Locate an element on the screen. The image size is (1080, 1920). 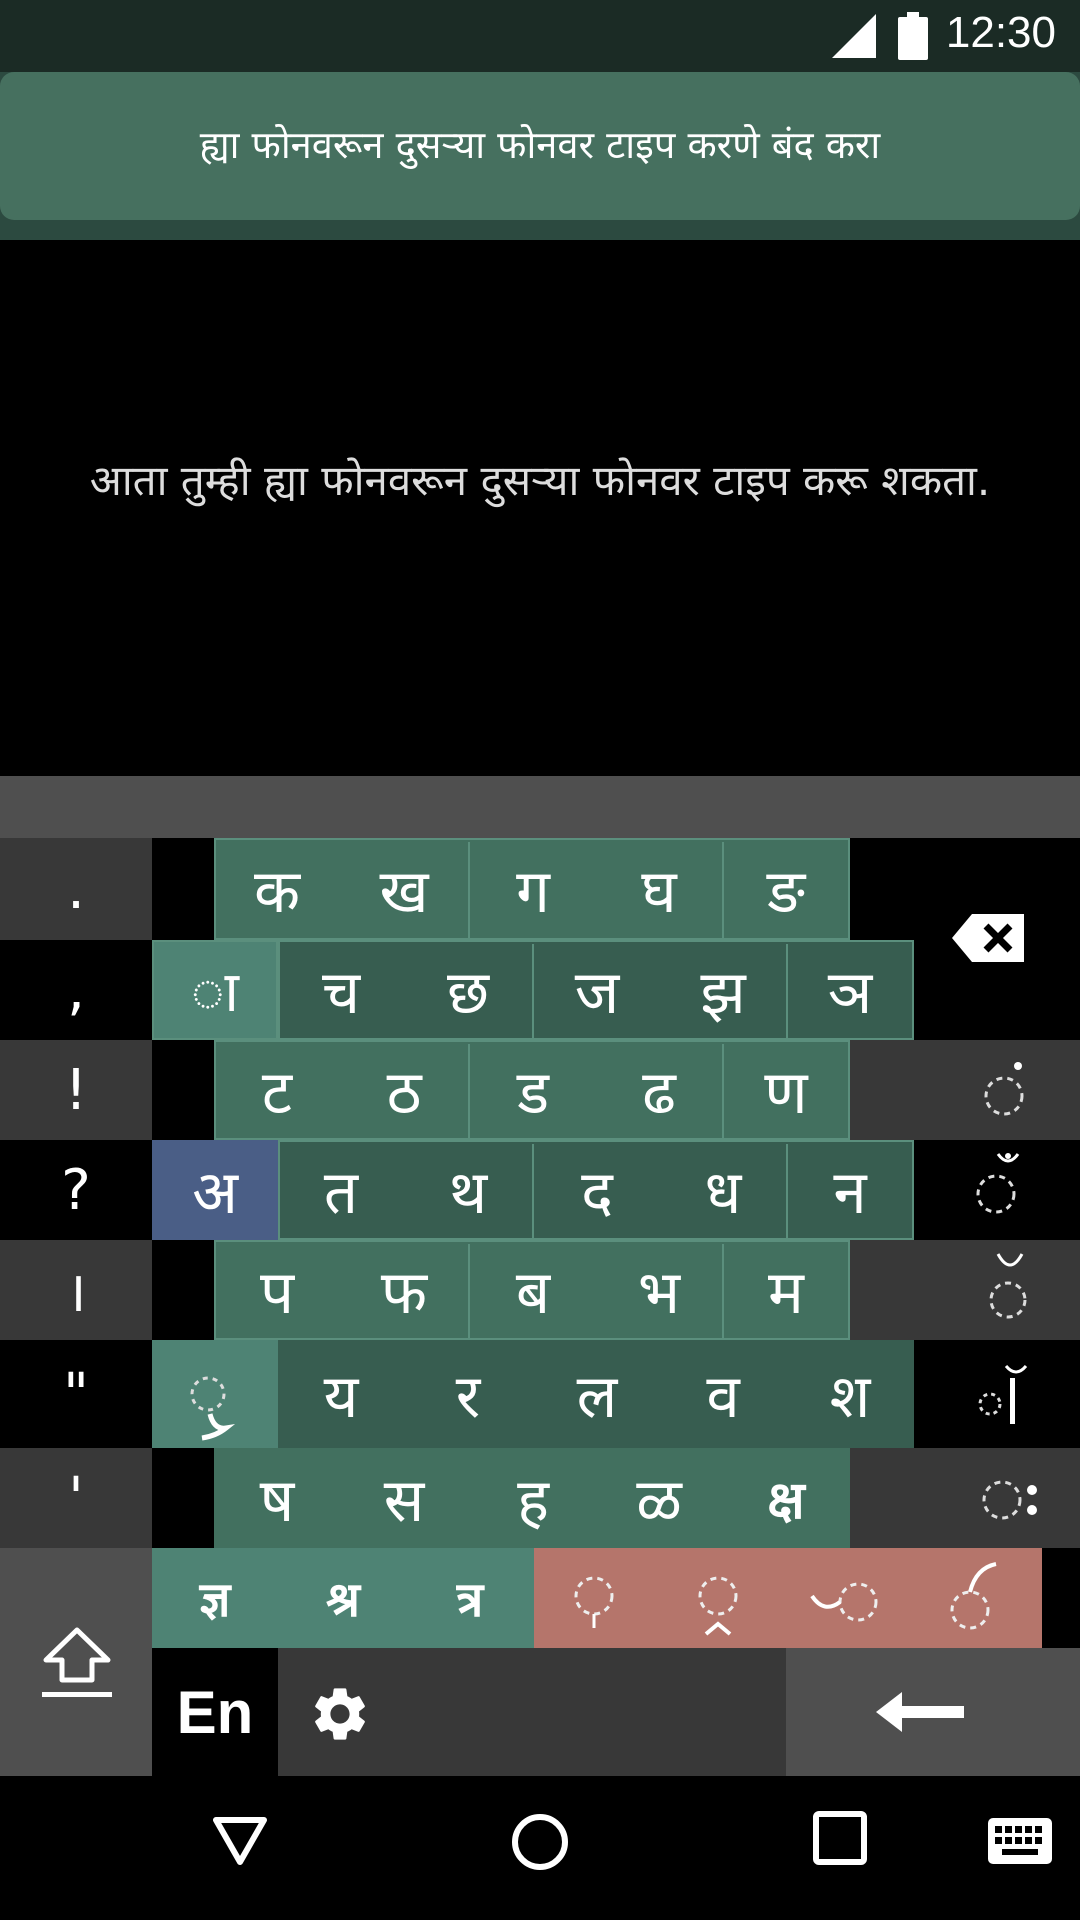
key-tta: ट is located at coordinates (277, 1090).